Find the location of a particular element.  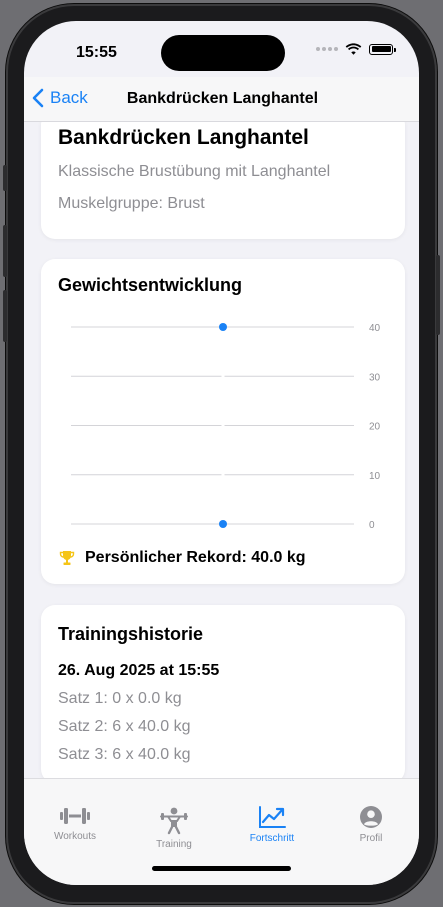

status-time: 15:55 is located at coordinates (96, 52).